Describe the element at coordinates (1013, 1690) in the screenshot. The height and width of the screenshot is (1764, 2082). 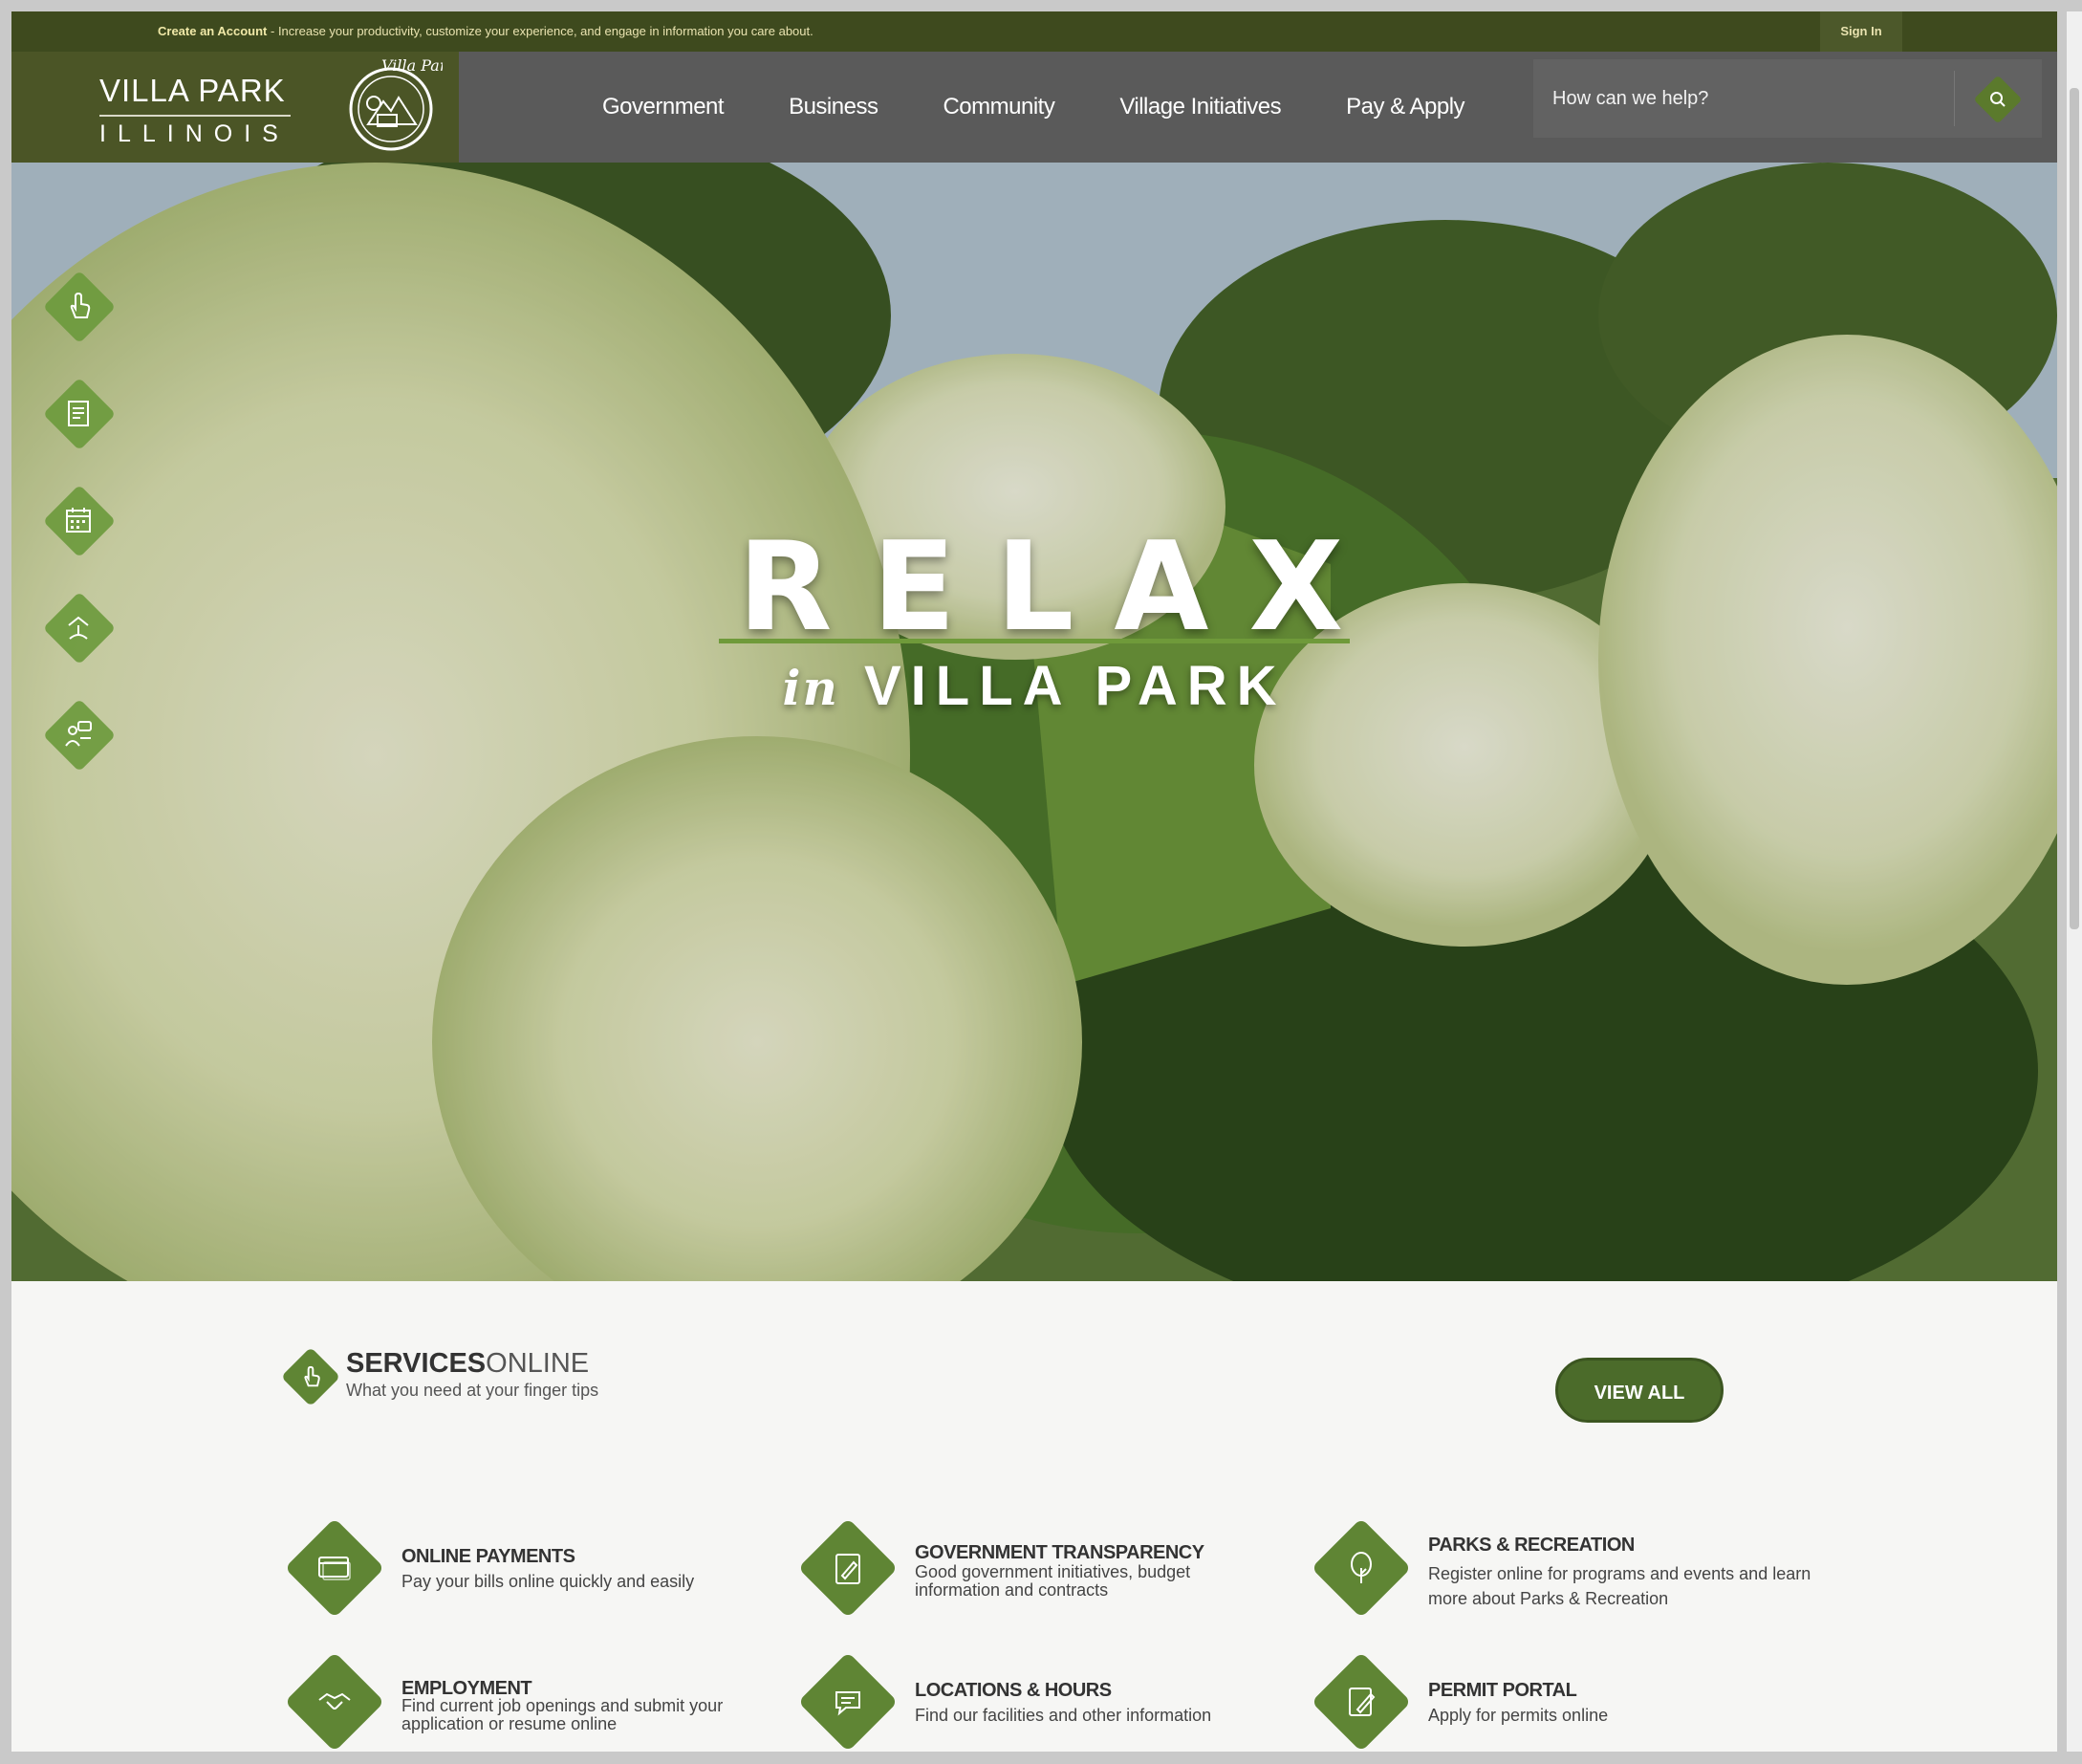
I see `tile-title: LOCATIONS & HOURS` at that location.